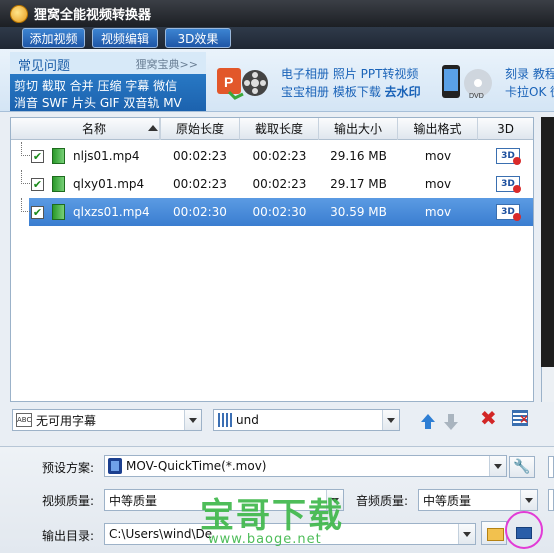 This screenshot has width=554, height=553. Describe the element at coordinates (349, 73) in the screenshot. I see `promo-photo-links: 电子相册 照片 PPT转视频` at that location.